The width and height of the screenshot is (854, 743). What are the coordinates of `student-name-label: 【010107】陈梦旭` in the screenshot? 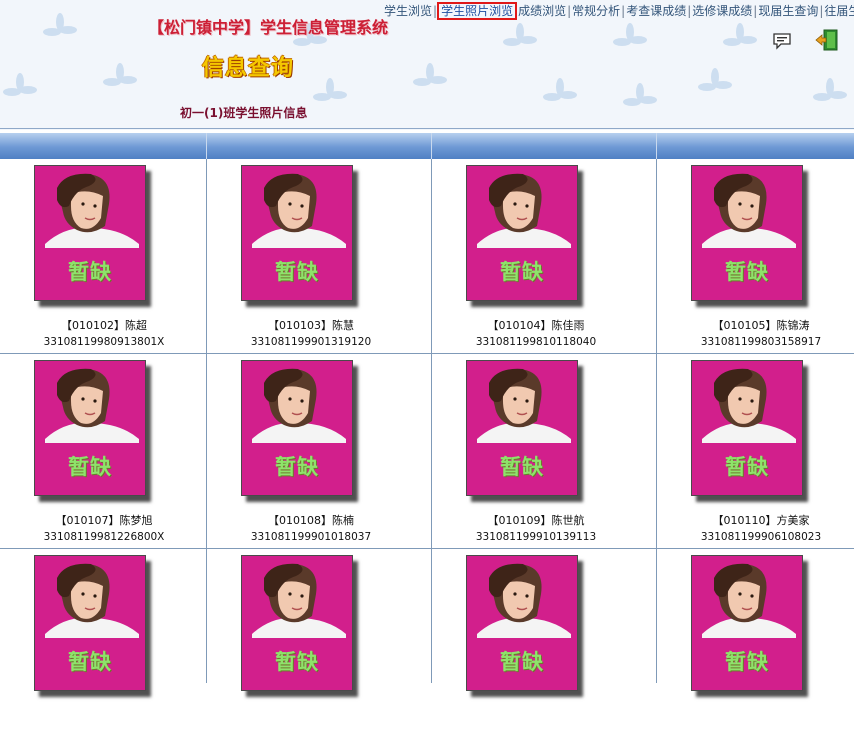 It's located at (104, 520).